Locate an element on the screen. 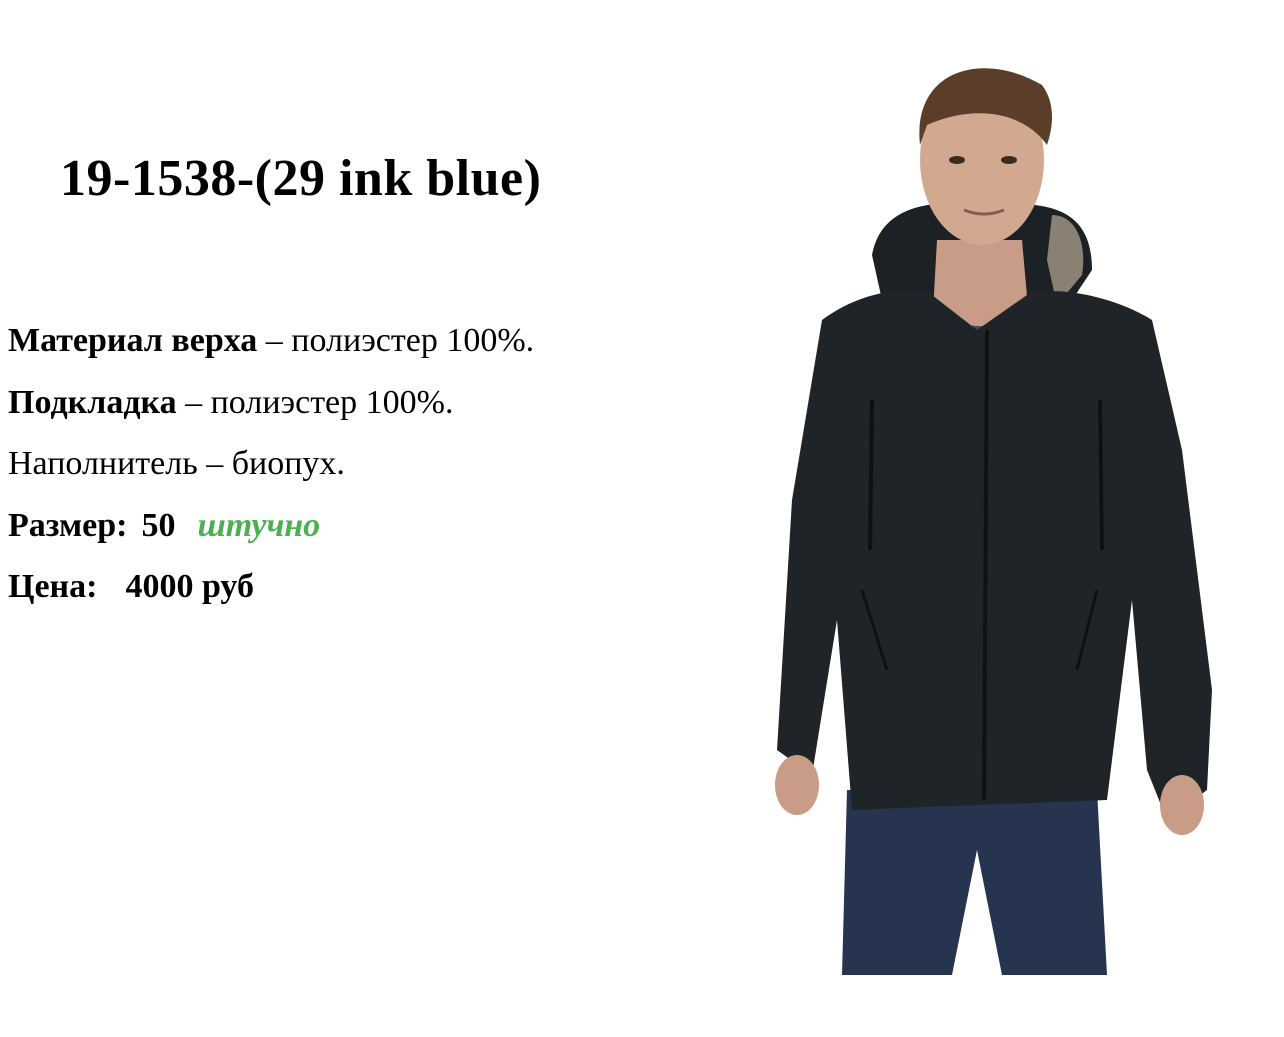  spec-filler: Наполнитель – биопух. is located at coordinates (271, 464).